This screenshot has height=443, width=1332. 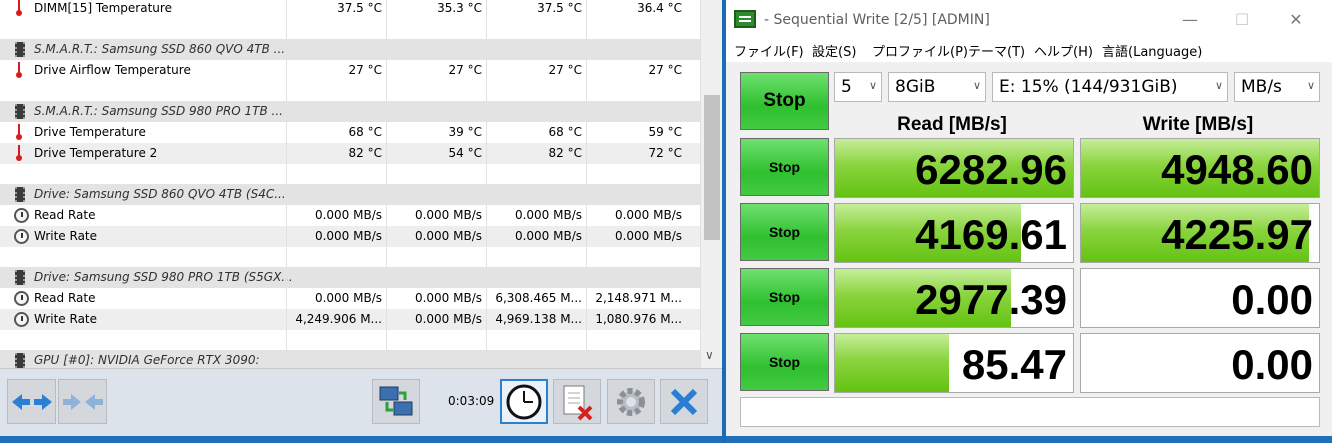 What do you see at coordinates (1261, 87) in the screenshot?
I see `unit-value: MB/s` at bounding box center [1261, 87].